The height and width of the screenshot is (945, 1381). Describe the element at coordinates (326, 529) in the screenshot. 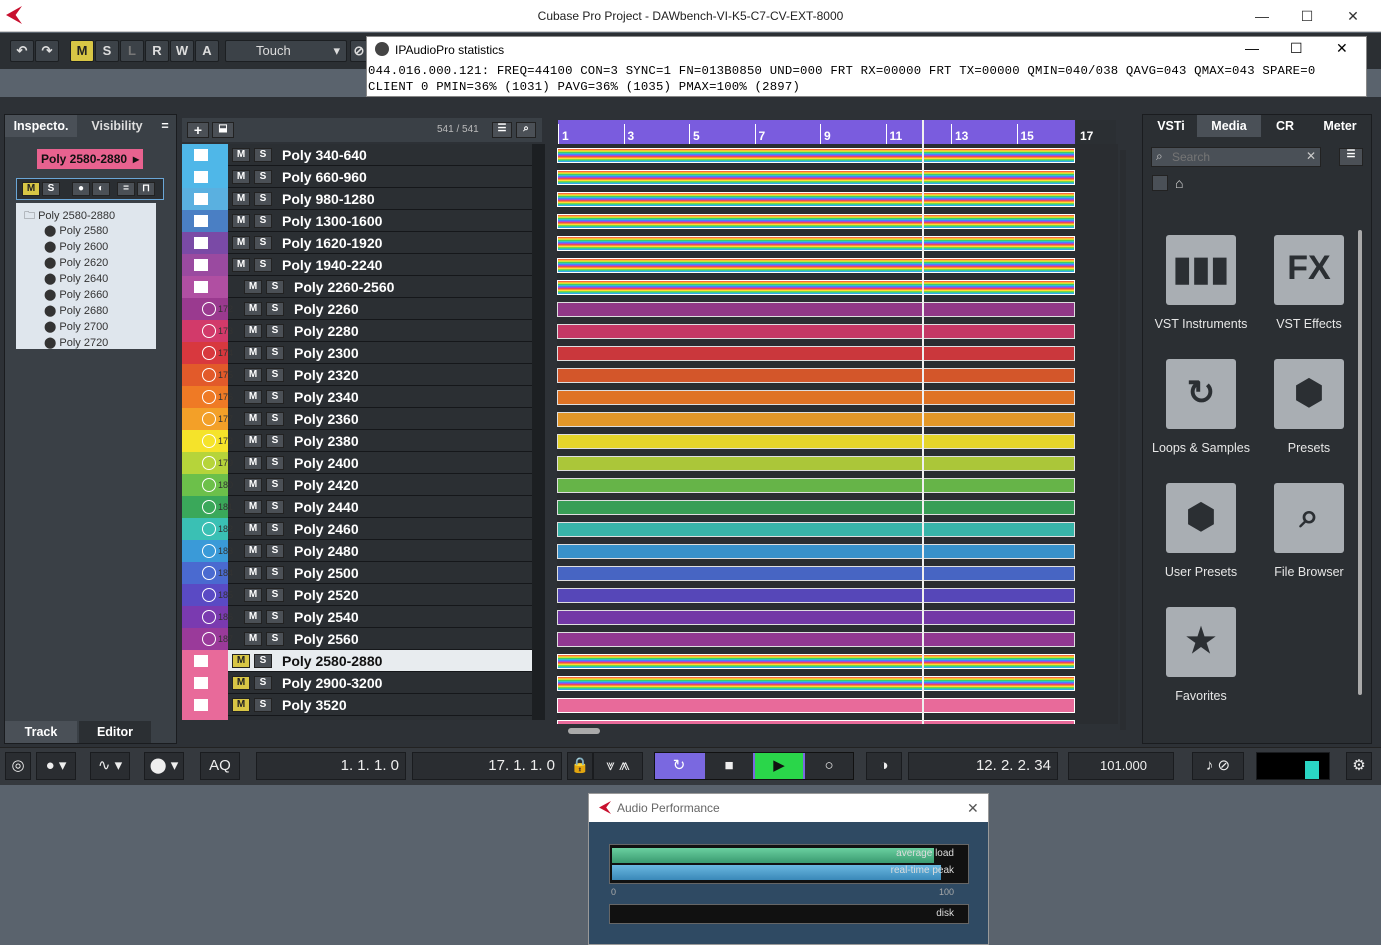

I see `track-name: Poly 2460` at that location.